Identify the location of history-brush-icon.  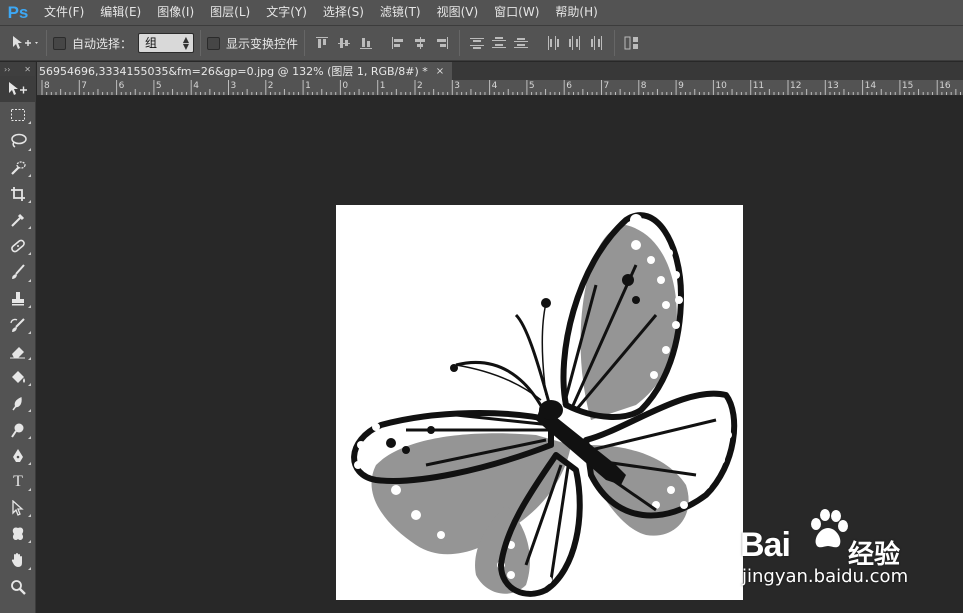
(17, 325).